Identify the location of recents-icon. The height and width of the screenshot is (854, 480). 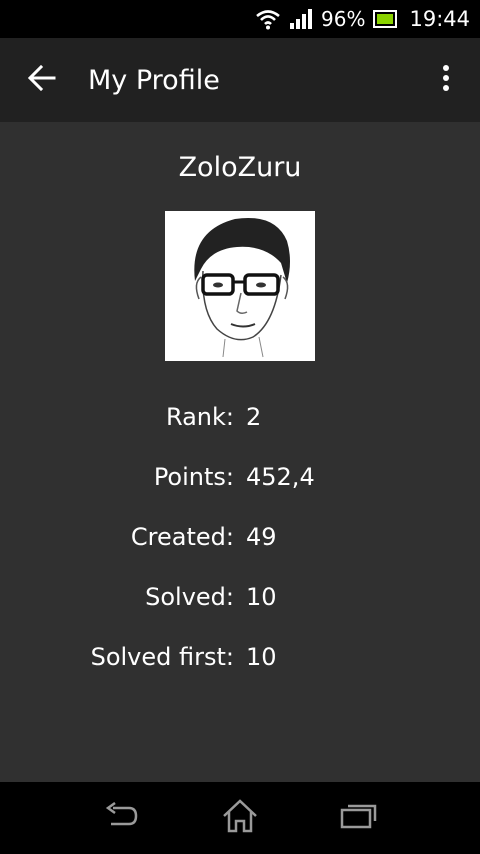
(359, 818).